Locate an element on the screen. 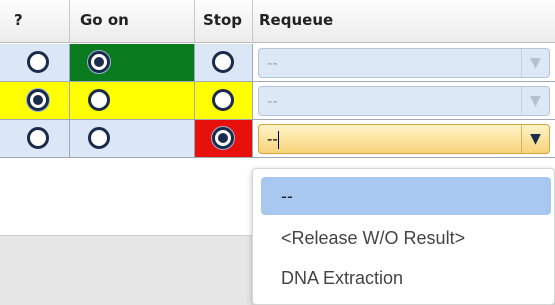  dropdown-option-none: -- is located at coordinates (406, 196).